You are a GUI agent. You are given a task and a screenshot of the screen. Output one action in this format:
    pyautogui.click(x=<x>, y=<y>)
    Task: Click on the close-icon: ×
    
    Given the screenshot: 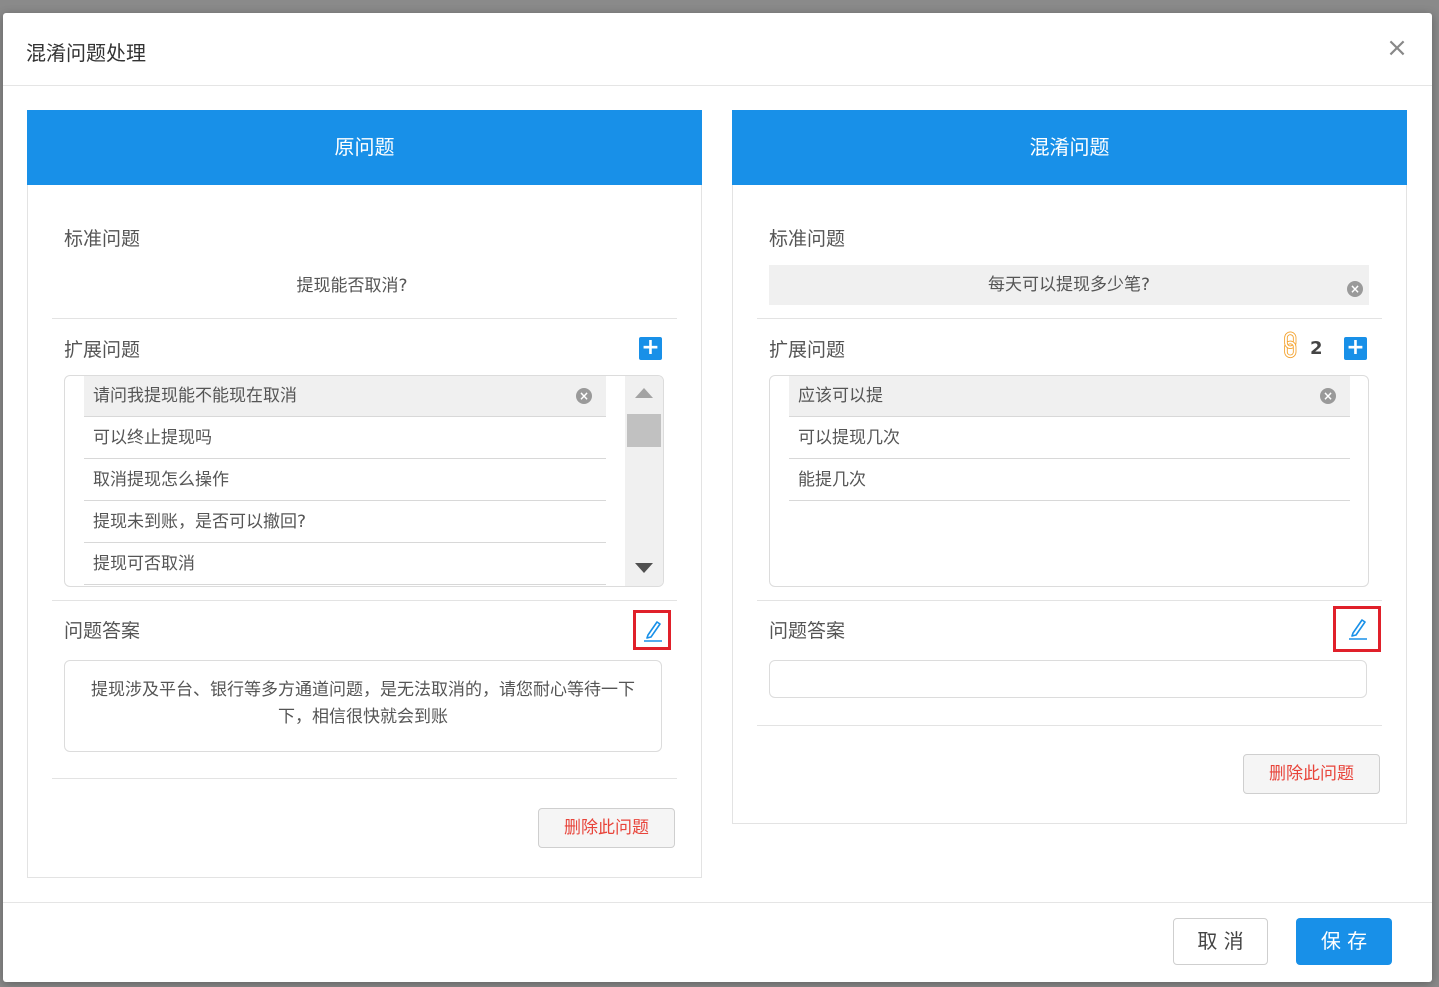 What is the action you would take?
    pyautogui.click(x=1397, y=48)
    